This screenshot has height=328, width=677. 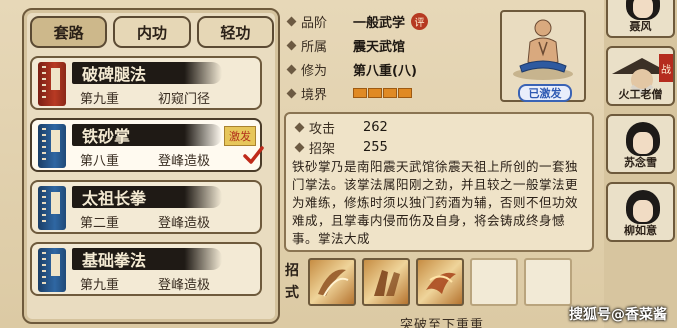 I want to click on activated-badge: 激发, so click(x=240, y=136).